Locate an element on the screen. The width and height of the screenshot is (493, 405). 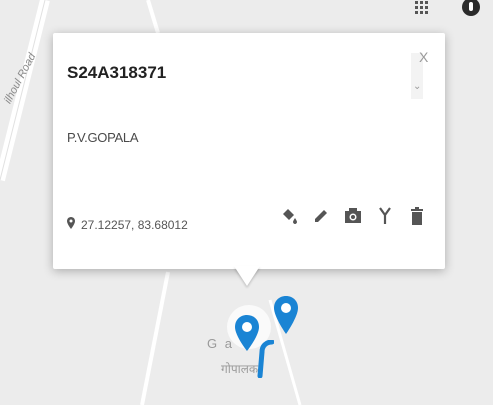
paint-bucket-icon is located at coordinates (289, 216).